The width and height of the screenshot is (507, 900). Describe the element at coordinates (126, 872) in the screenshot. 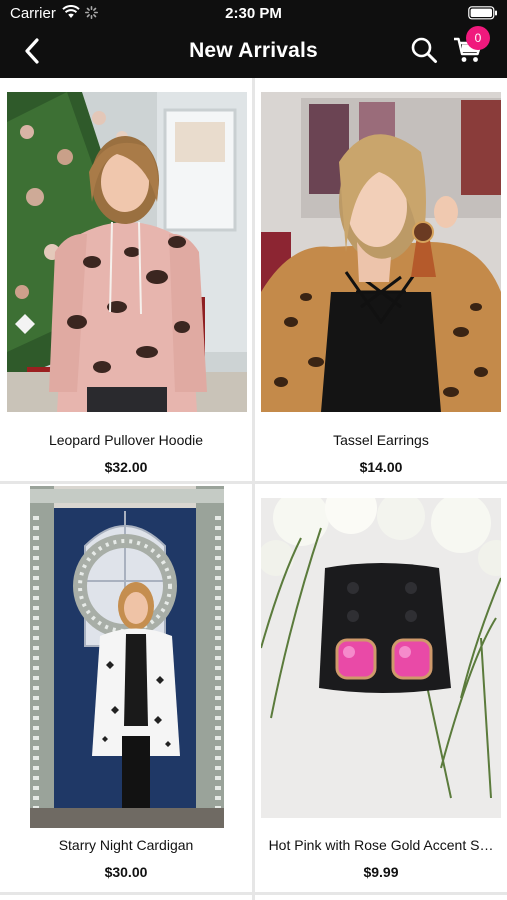

I see `product-price: $30.00` at that location.